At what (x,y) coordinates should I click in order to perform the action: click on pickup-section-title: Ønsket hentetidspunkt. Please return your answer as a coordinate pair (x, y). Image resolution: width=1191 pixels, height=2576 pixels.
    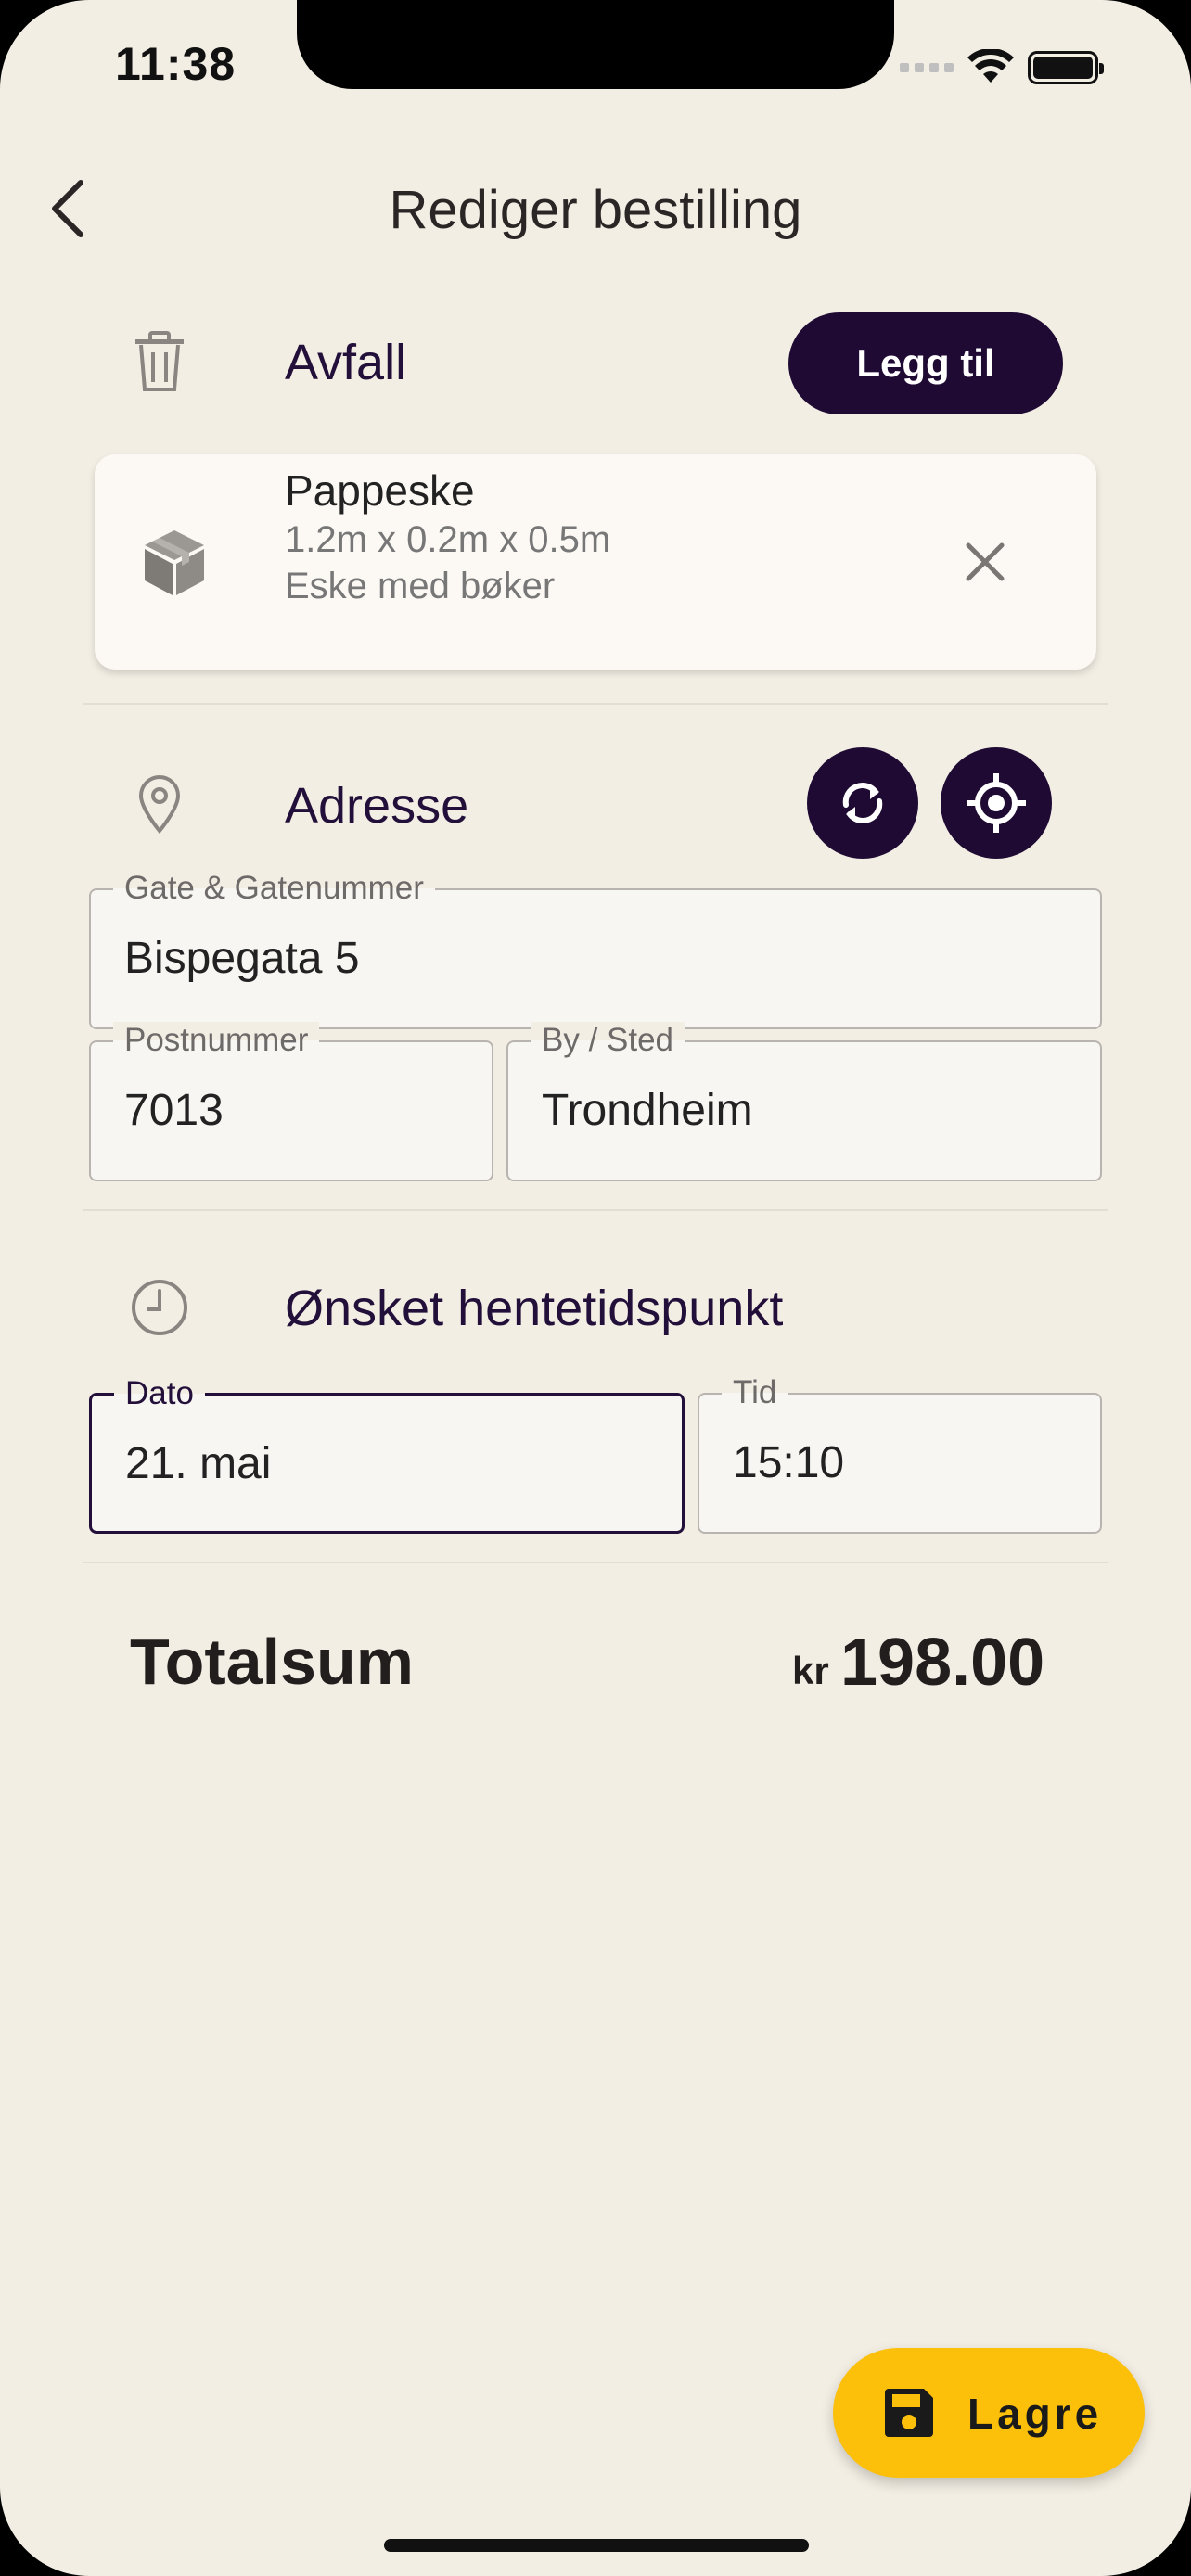
    Looking at the image, I should click on (534, 1309).